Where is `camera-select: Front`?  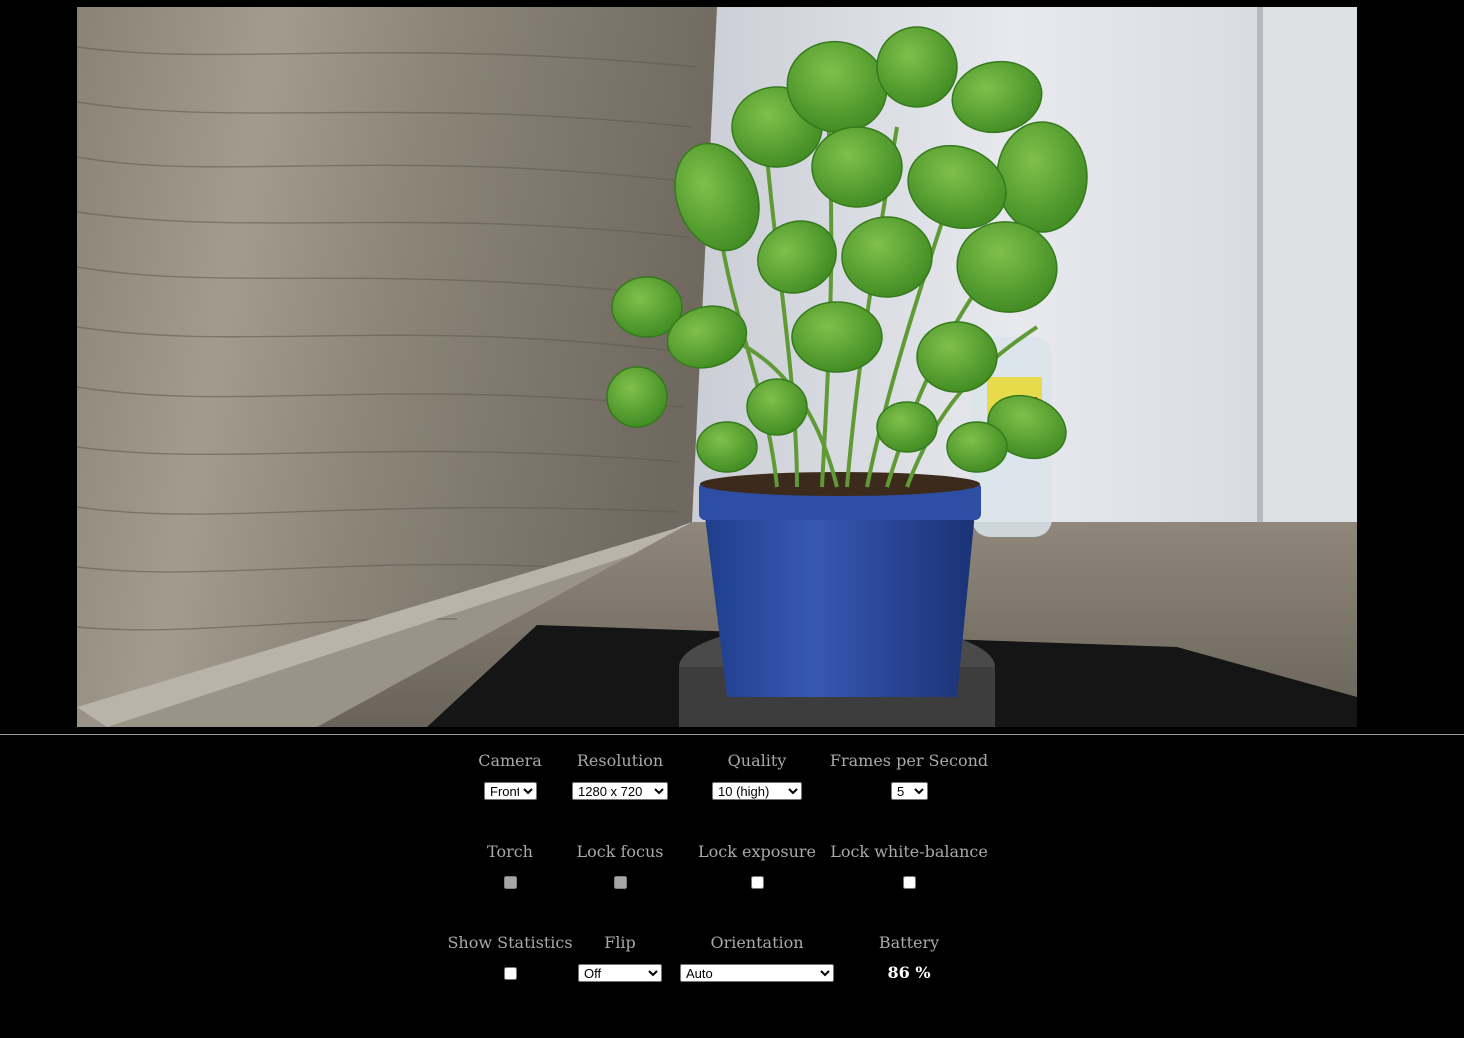
camera-select: Front is located at coordinates (510, 791).